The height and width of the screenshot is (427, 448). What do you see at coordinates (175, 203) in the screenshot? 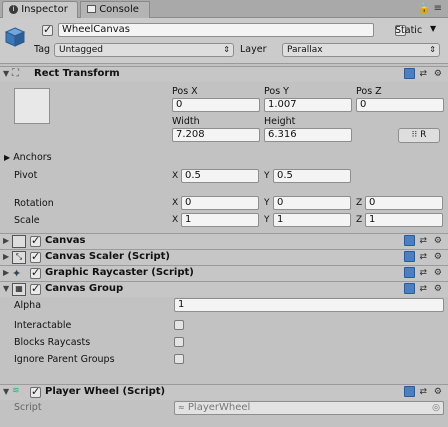
I see `rot-x-label: X` at bounding box center [175, 203].